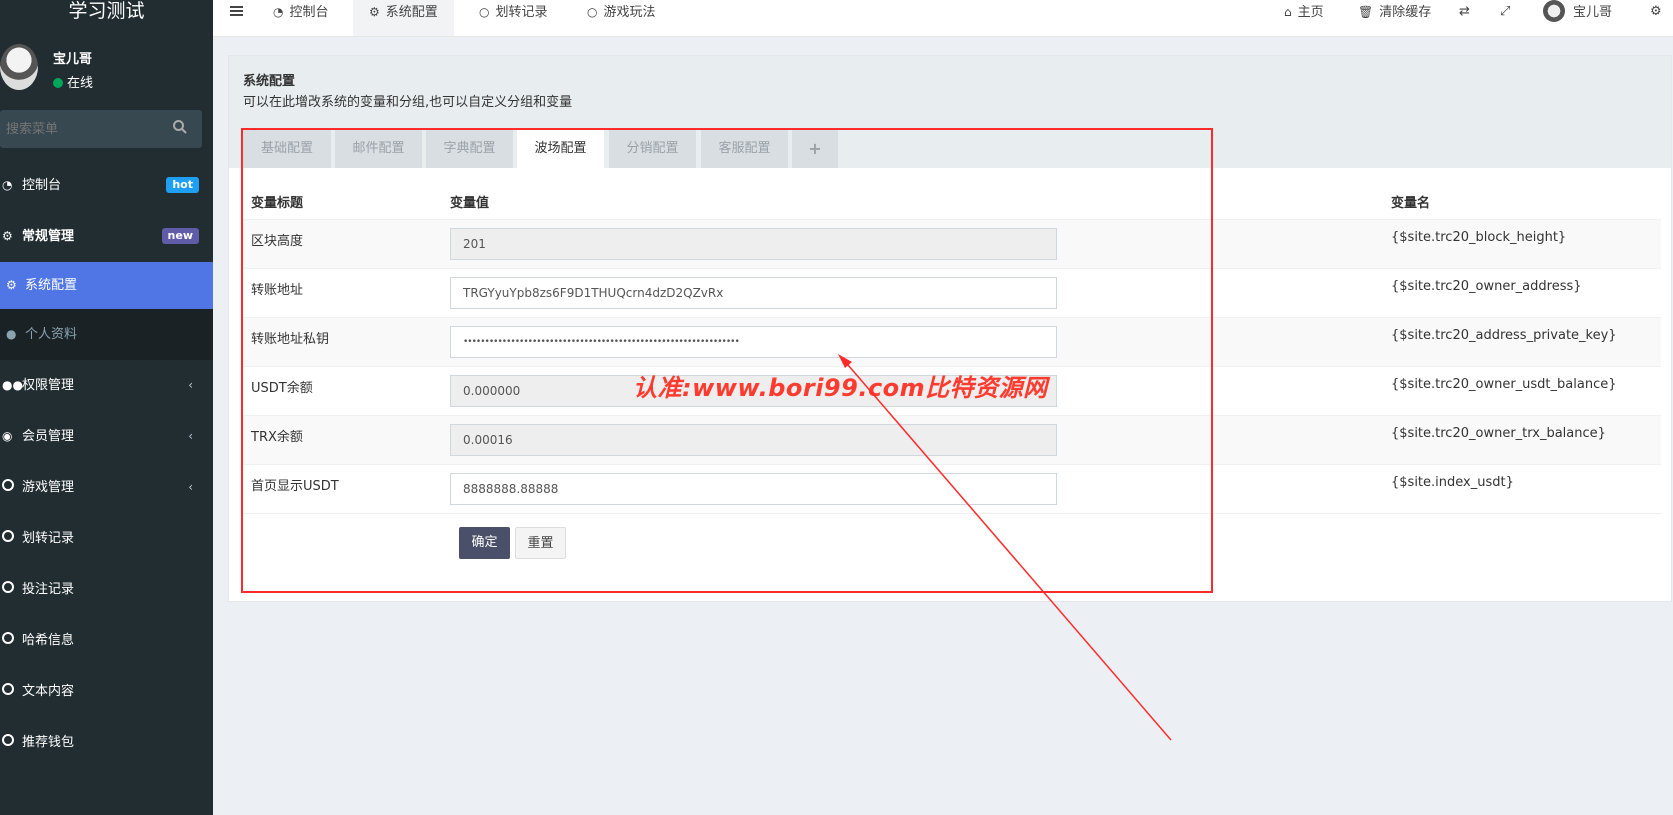 The height and width of the screenshot is (815, 1673). I want to click on circle-icon: ○, so click(592, 12).